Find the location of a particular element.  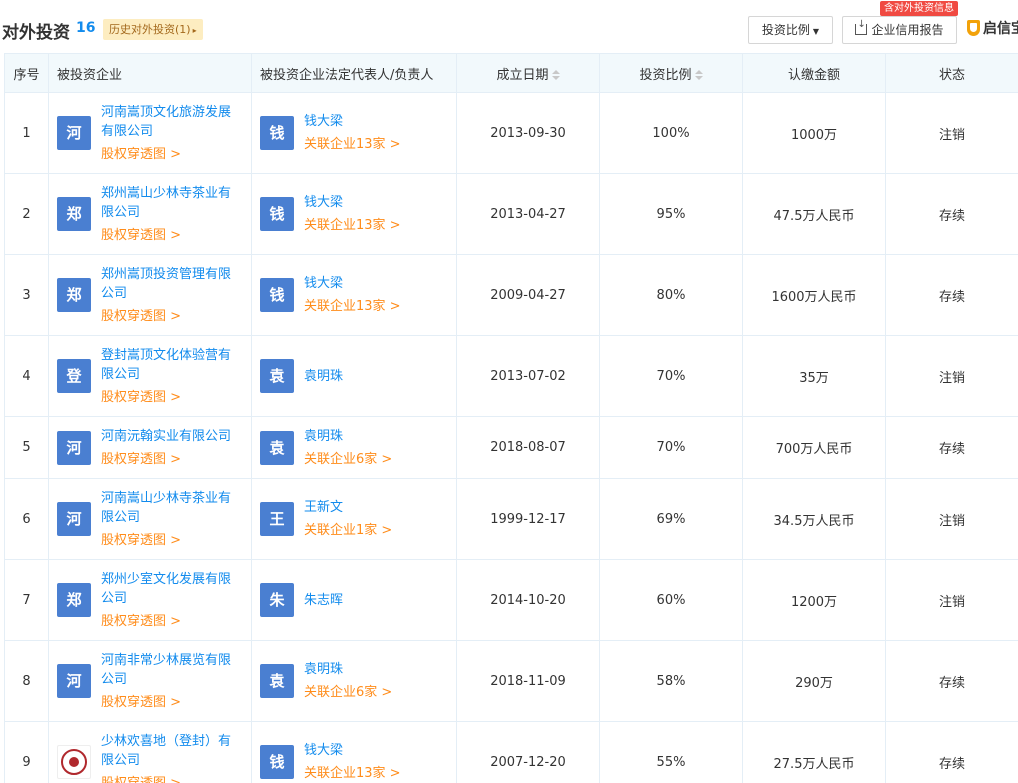

col-amount: 认缴金额 is located at coordinates (814, 73).